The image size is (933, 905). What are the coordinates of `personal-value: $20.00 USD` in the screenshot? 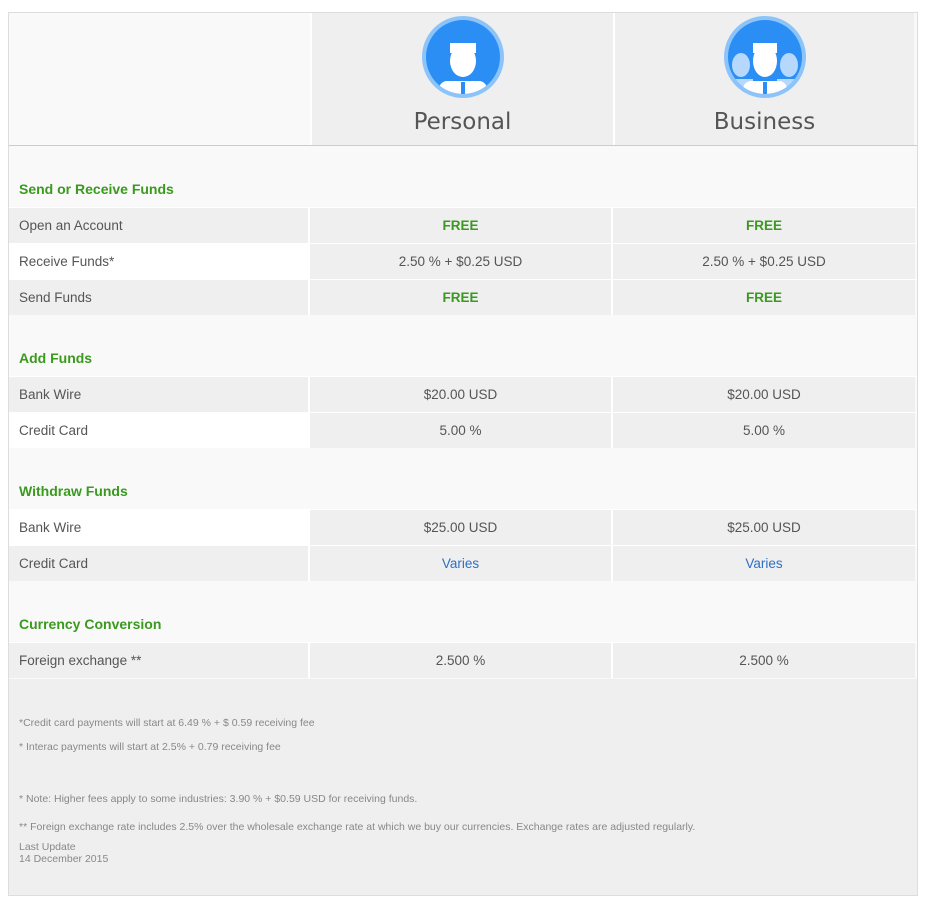 It's located at (460, 394).